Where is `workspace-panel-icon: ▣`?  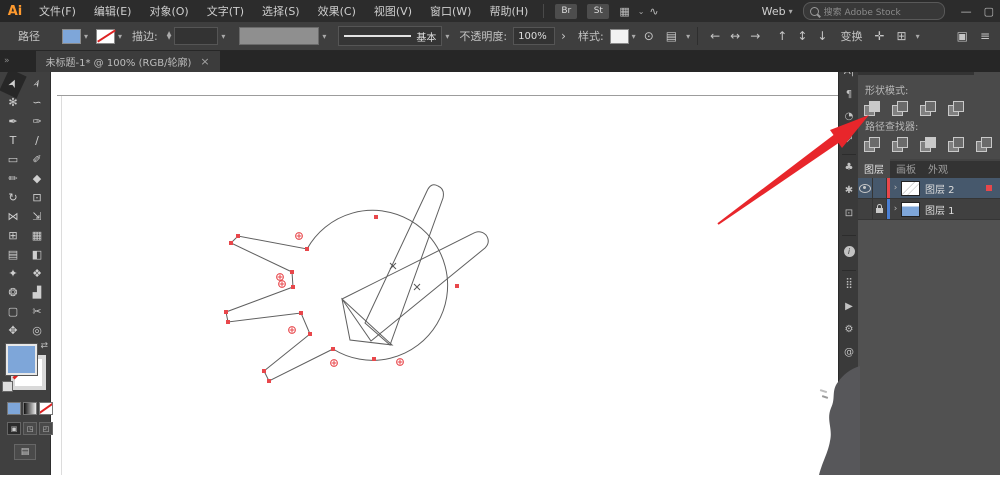
workspace-panel-icon: ▣ is located at coordinates (962, 36).